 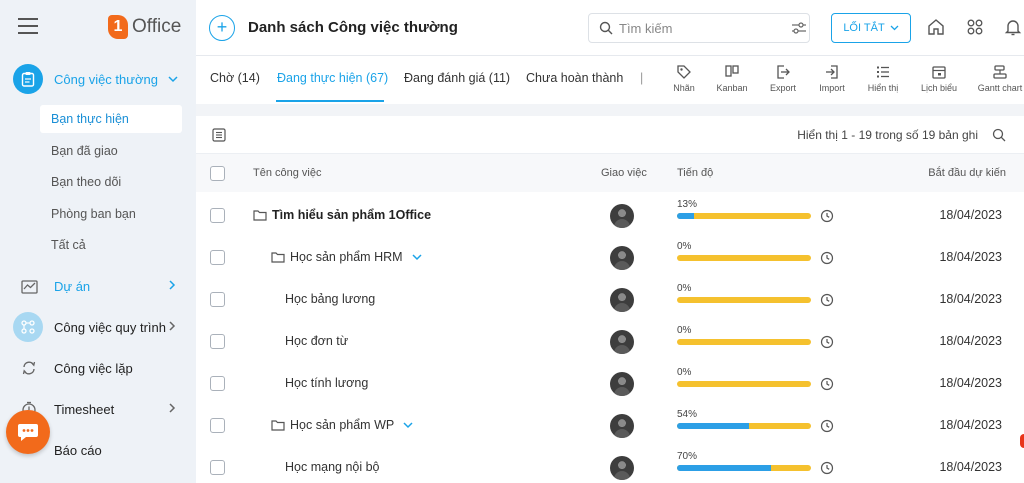 What do you see at coordinates (684, 78) in the screenshot?
I see `toolbar-nhan: Nhãn` at bounding box center [684, 78].